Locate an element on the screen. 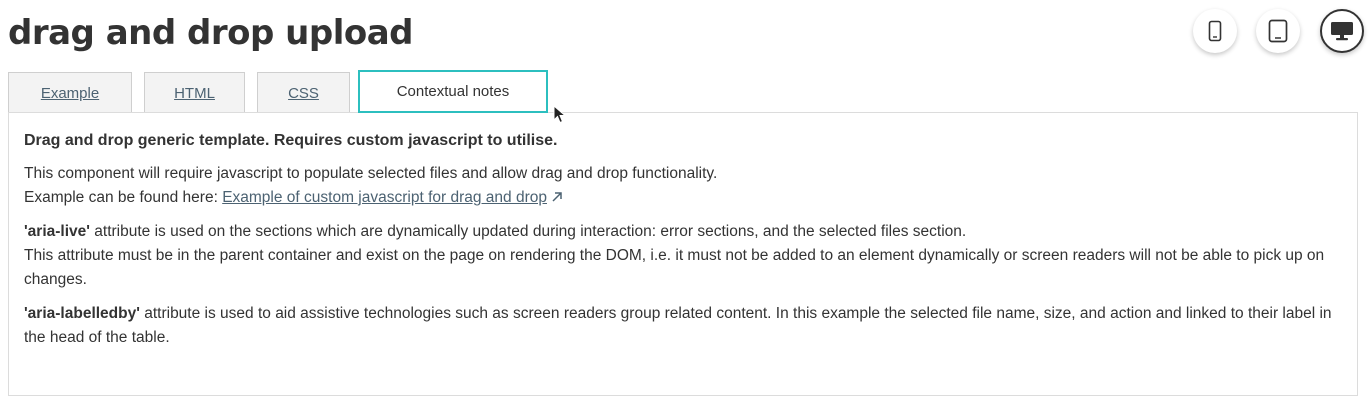 The height and width of the screenshot is (406, 1370). external-link-icon is located at coordinates (557, 197).